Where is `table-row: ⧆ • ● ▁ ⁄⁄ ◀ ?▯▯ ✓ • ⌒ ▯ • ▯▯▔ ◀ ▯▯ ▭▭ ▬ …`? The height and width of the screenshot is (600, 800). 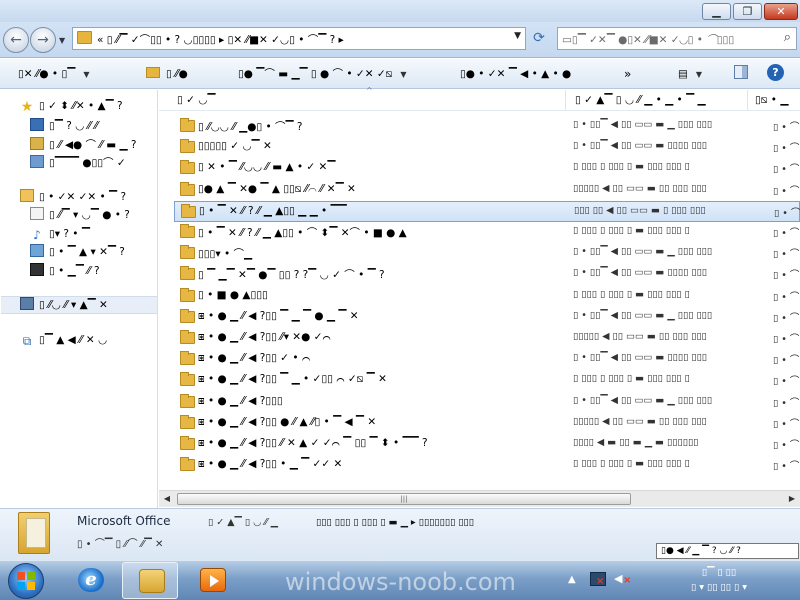
table-row: ⧆ • ● ▁ ⁄⁄ ◀ ?▯▯ ✓ • ⌒ ▯ • ▯▯▔ ◀ ▯▯ ▭▭ ▬ … is located at coordinates (487, 359).